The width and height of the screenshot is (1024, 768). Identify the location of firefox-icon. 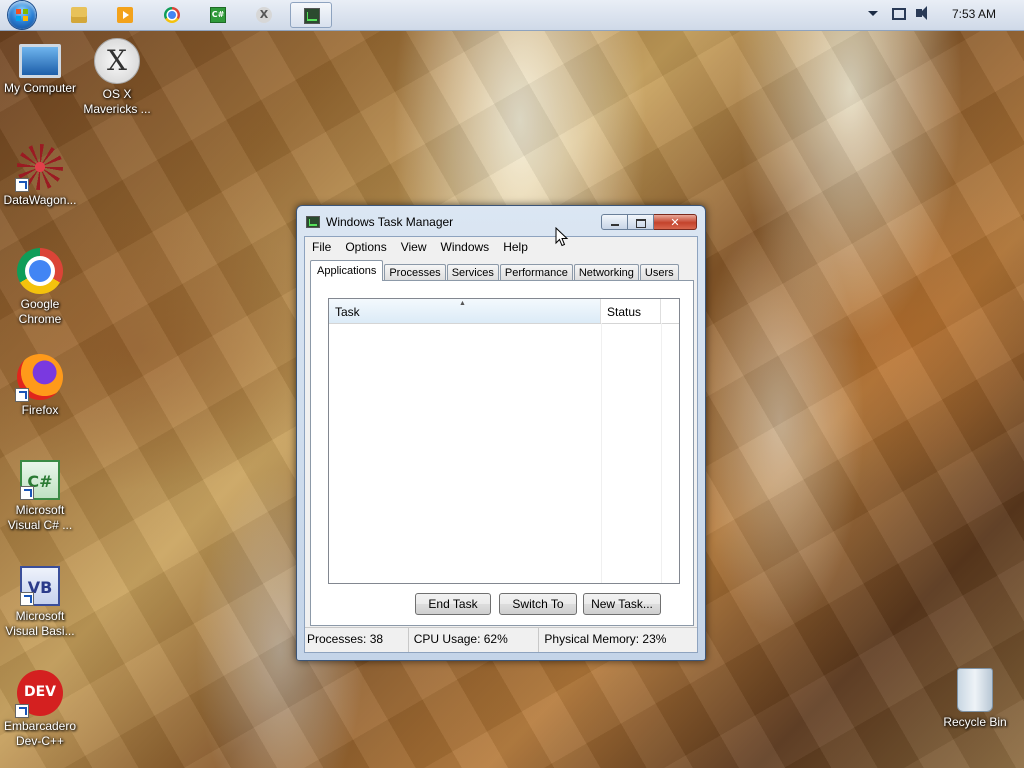
(39, 378).